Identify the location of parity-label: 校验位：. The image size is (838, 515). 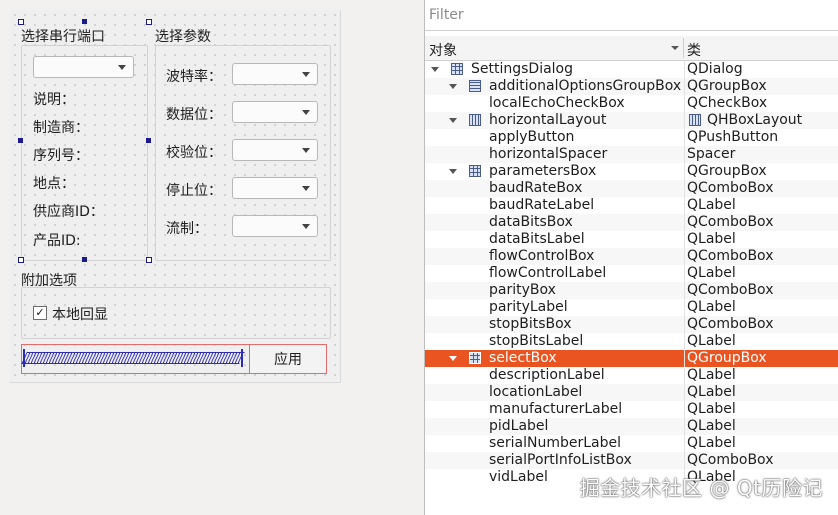
(194, 153).